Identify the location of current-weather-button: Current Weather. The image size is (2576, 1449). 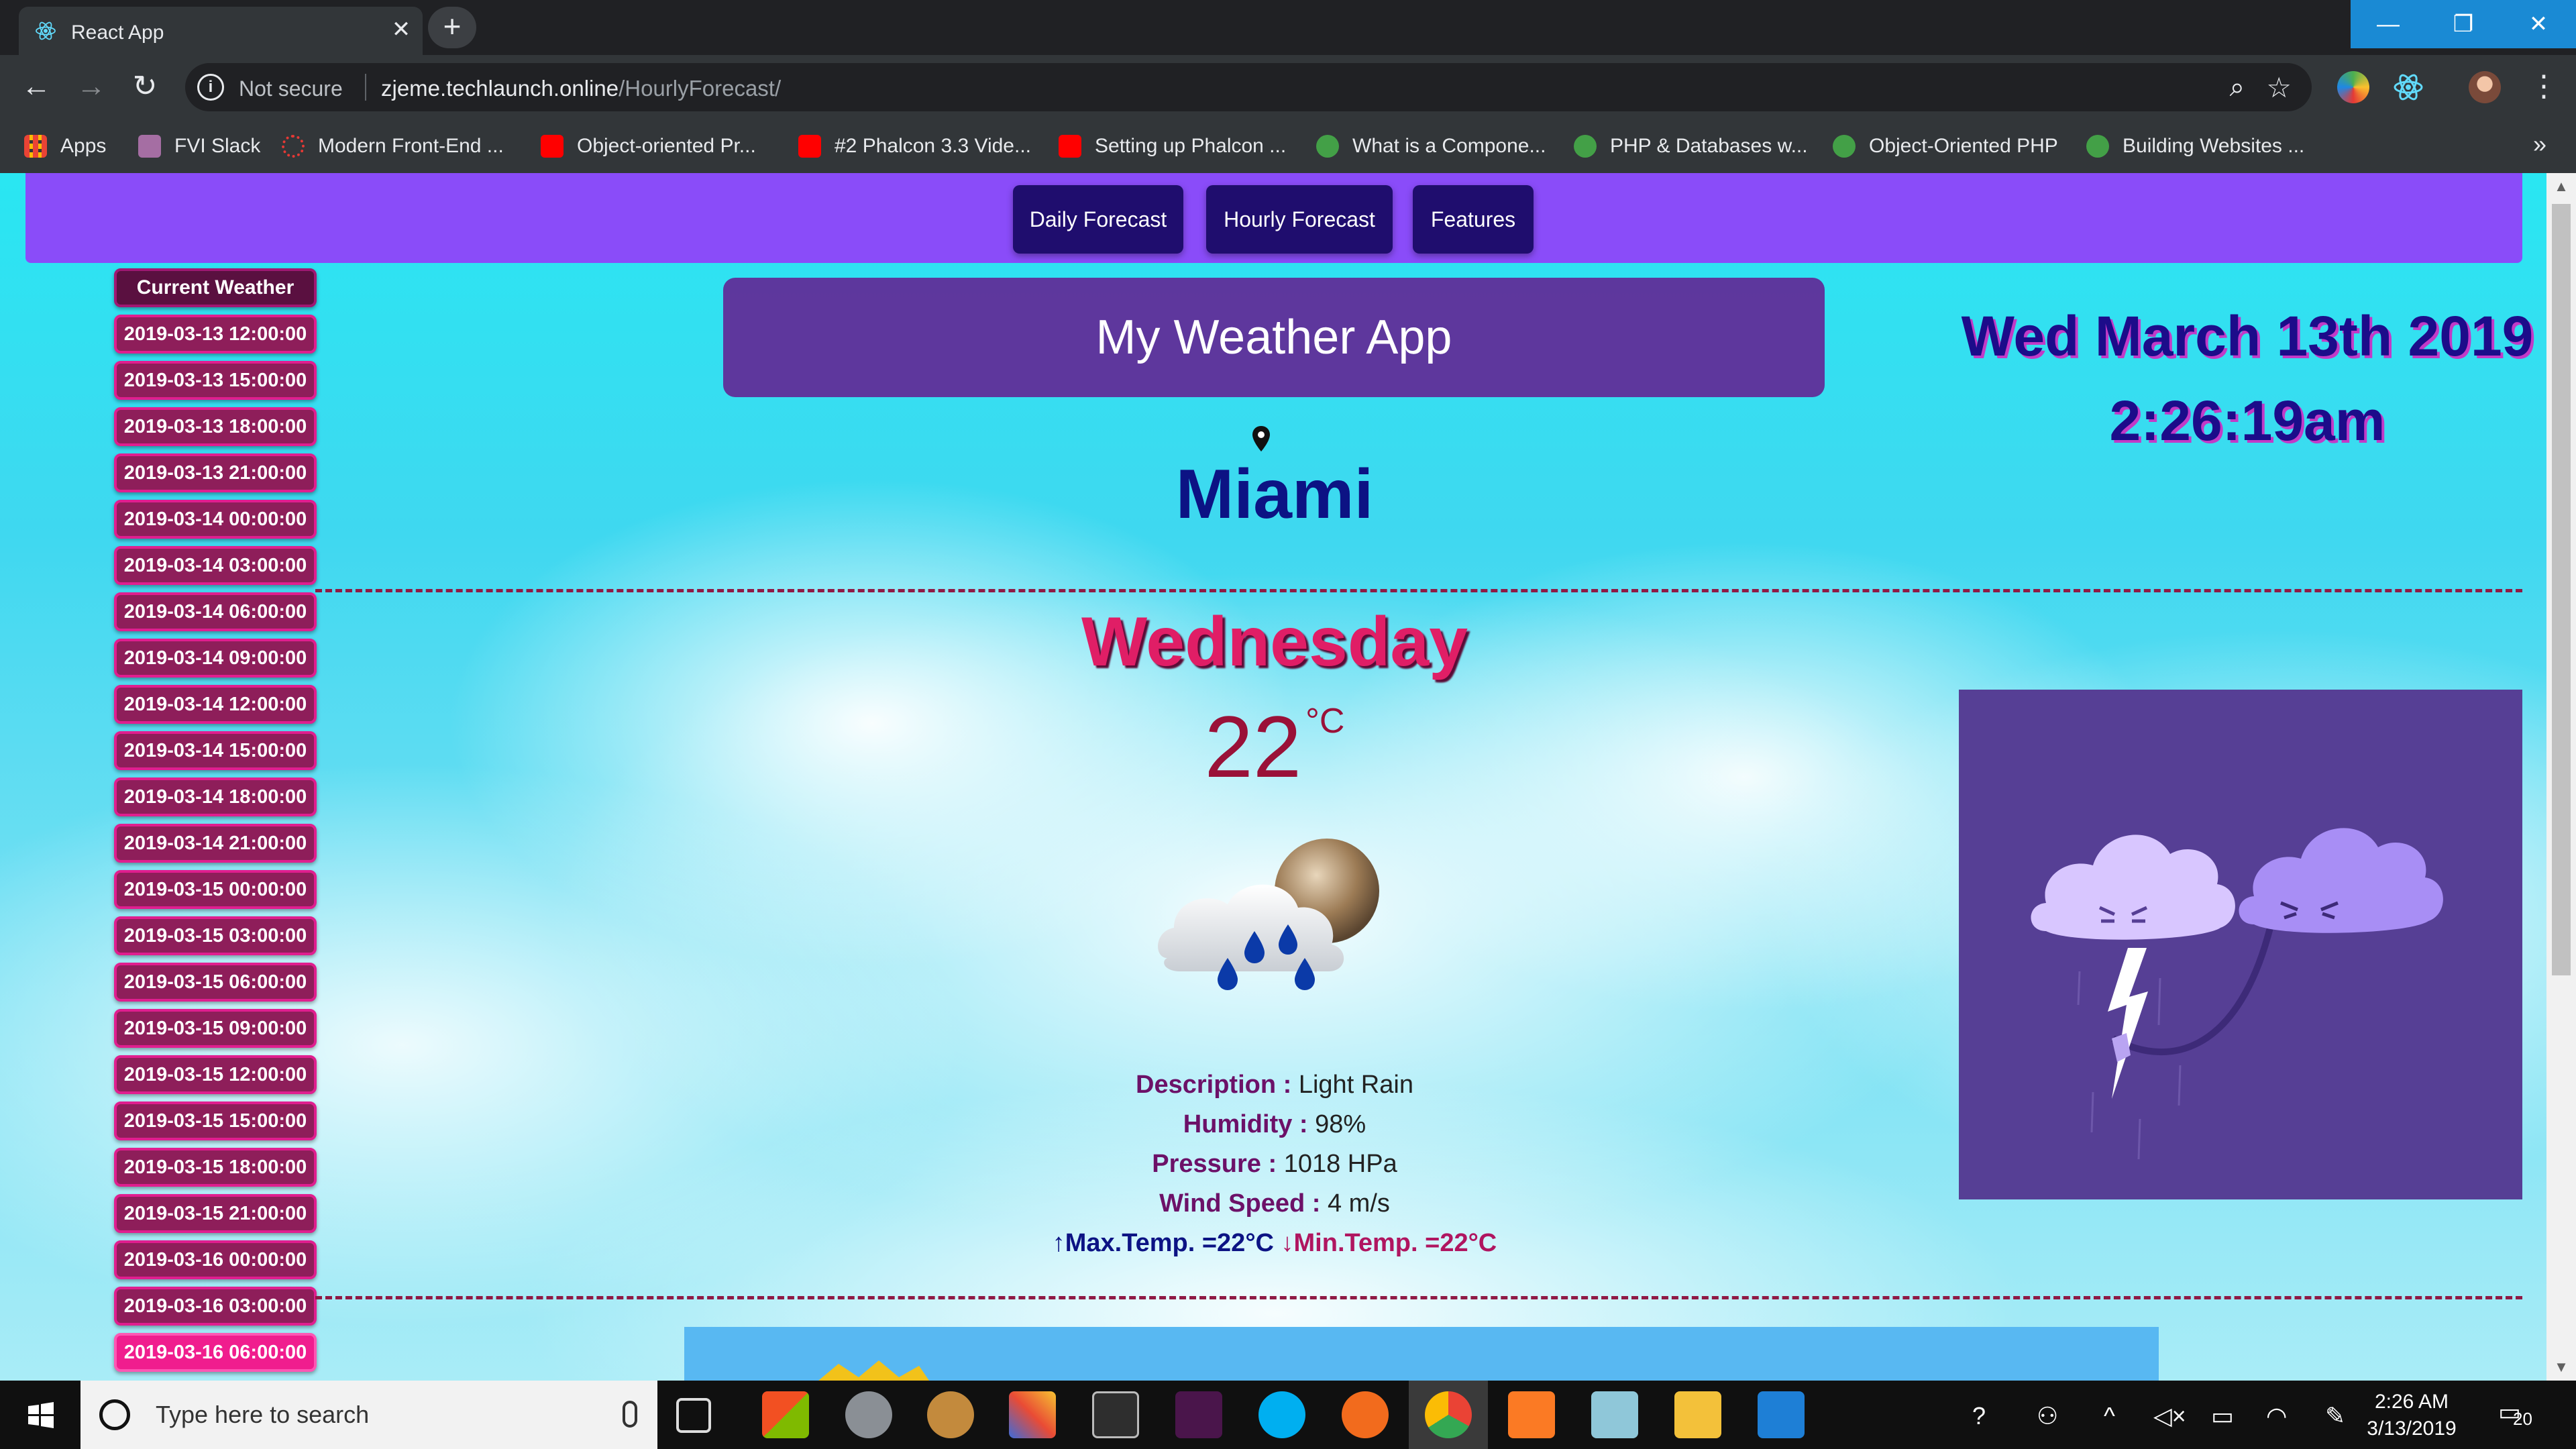
(215, 287).